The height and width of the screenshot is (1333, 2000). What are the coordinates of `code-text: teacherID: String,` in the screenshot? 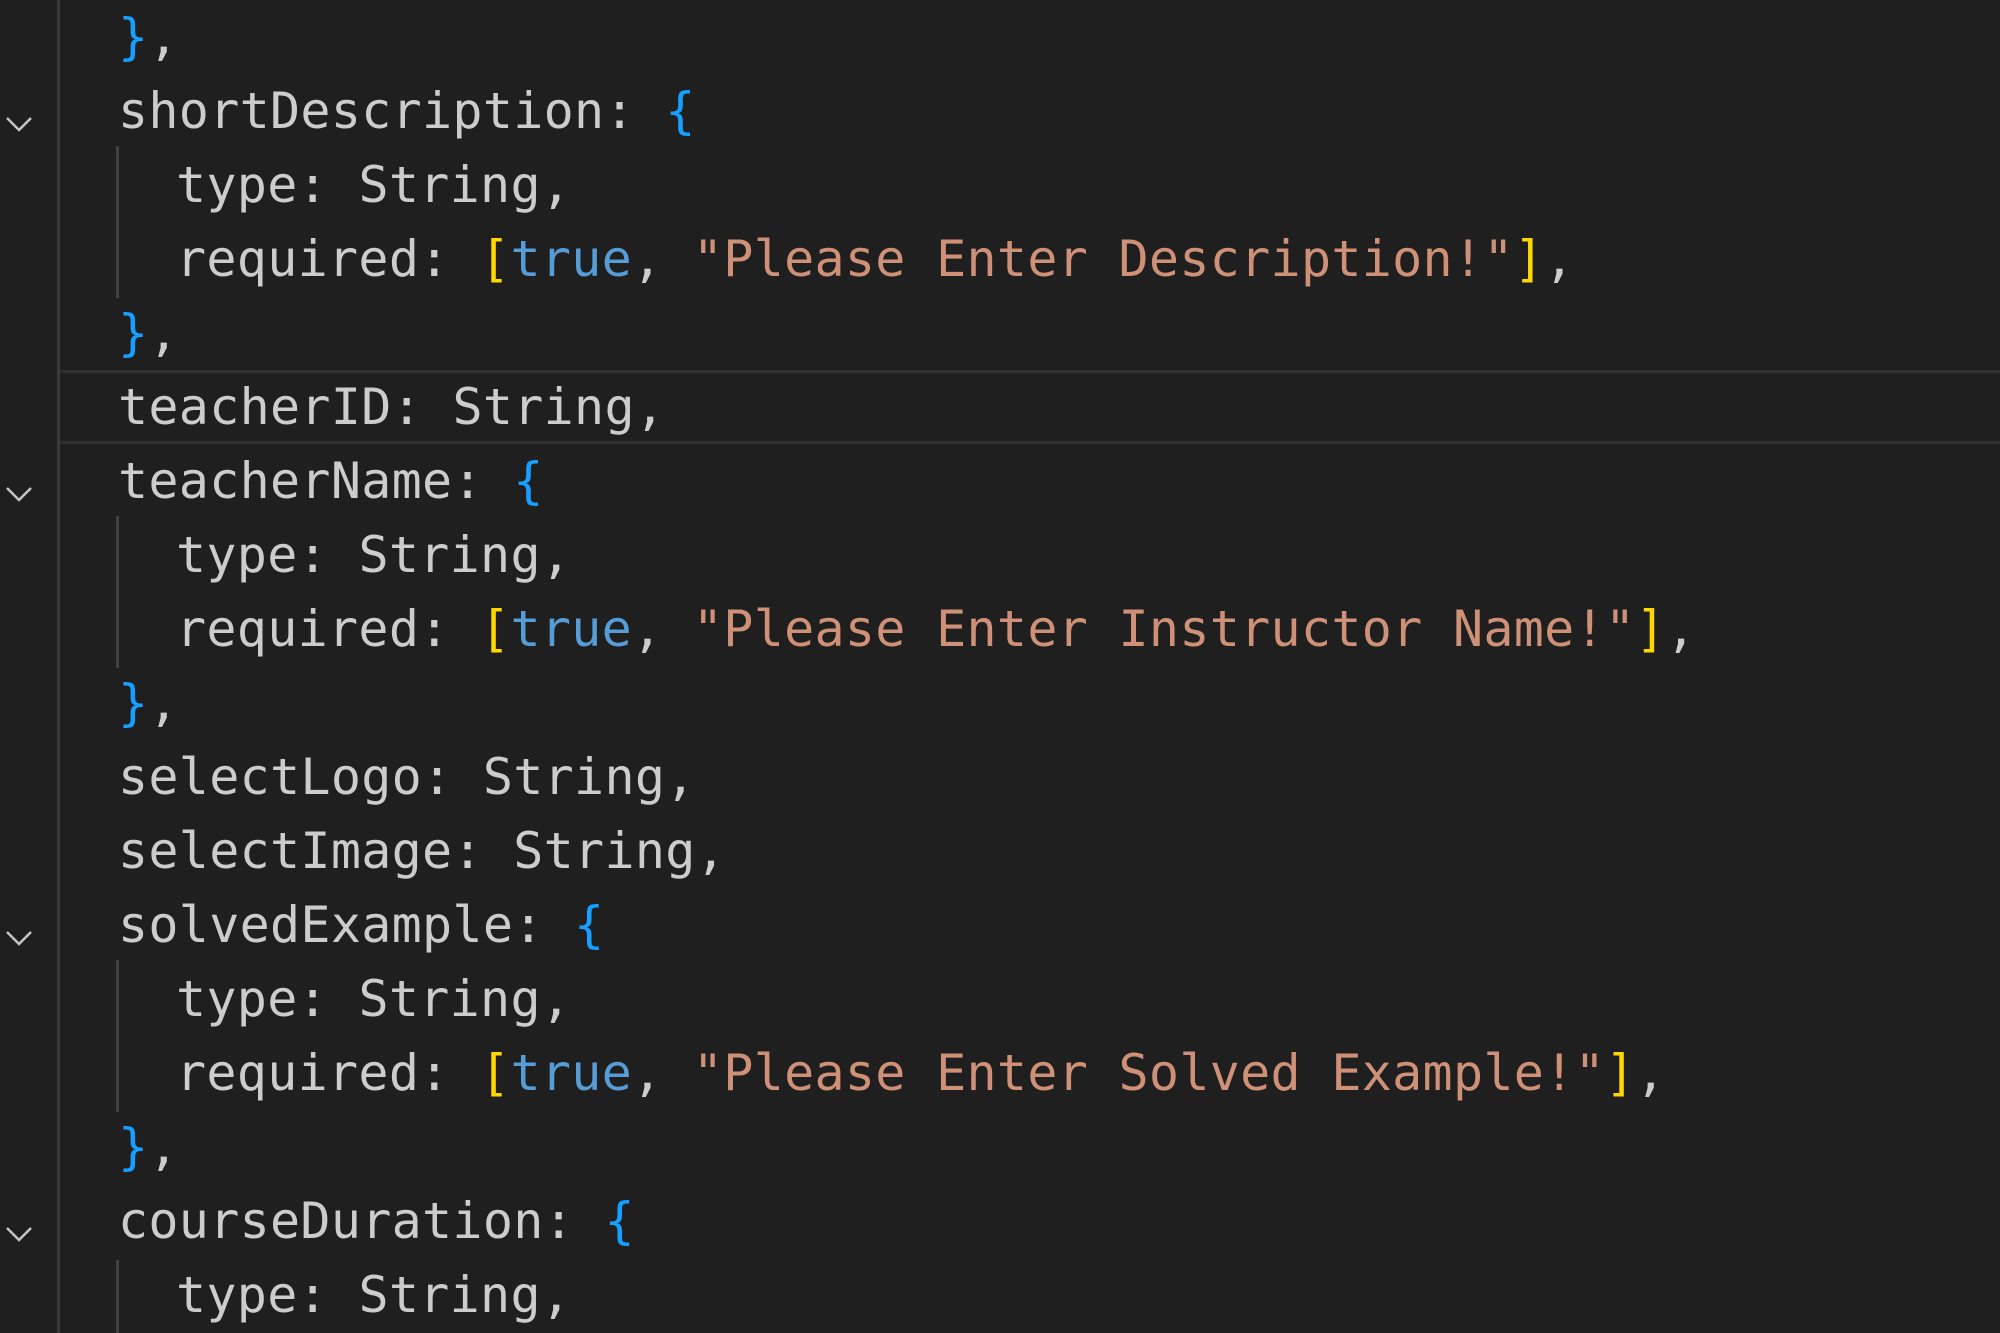 It's located at (392, 407).